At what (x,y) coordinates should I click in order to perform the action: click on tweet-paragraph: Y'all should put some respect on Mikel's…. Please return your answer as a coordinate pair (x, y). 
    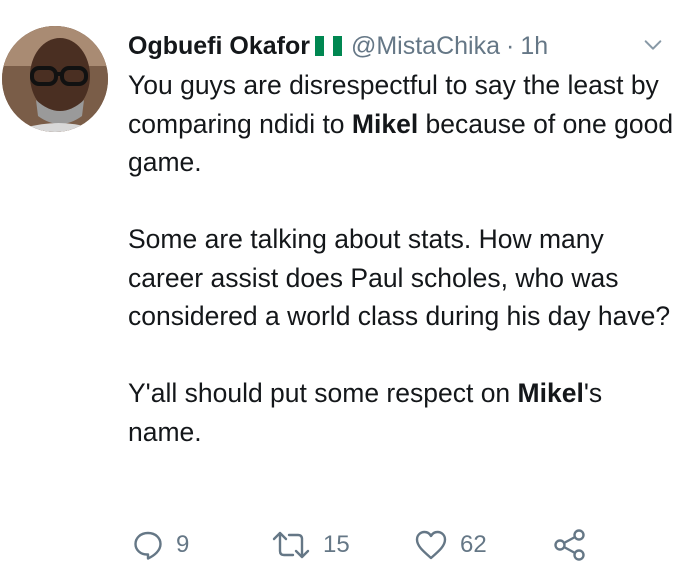
    Looking at the image, I should click on (403, 412).